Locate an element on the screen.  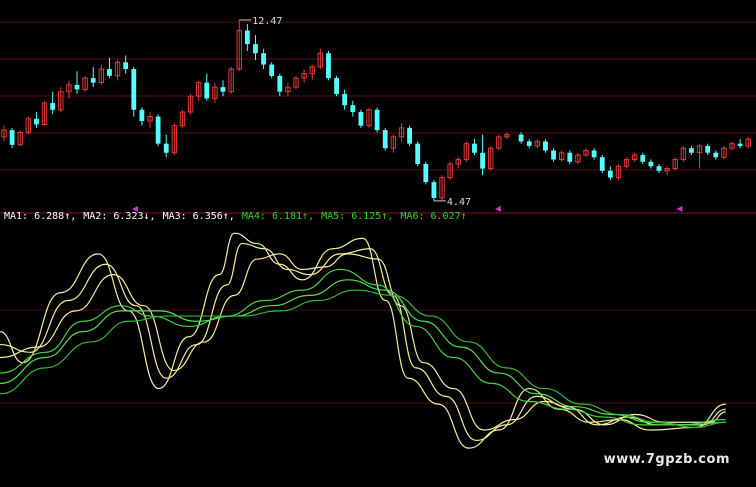
ma-legend-item: MA2: 6.323↓, is located at coordinates (122, 216).